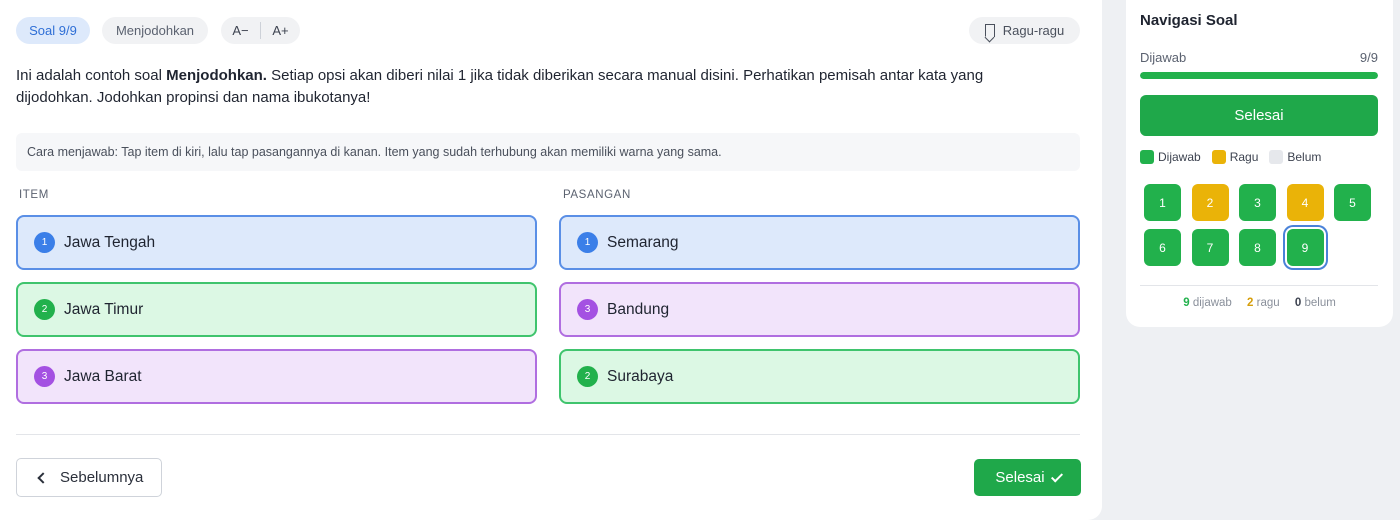  What do you see at coordinates (1352, 202) in the screenshot?
I see `question-nav-button-5: 5` at bounding box center [1352, 202].